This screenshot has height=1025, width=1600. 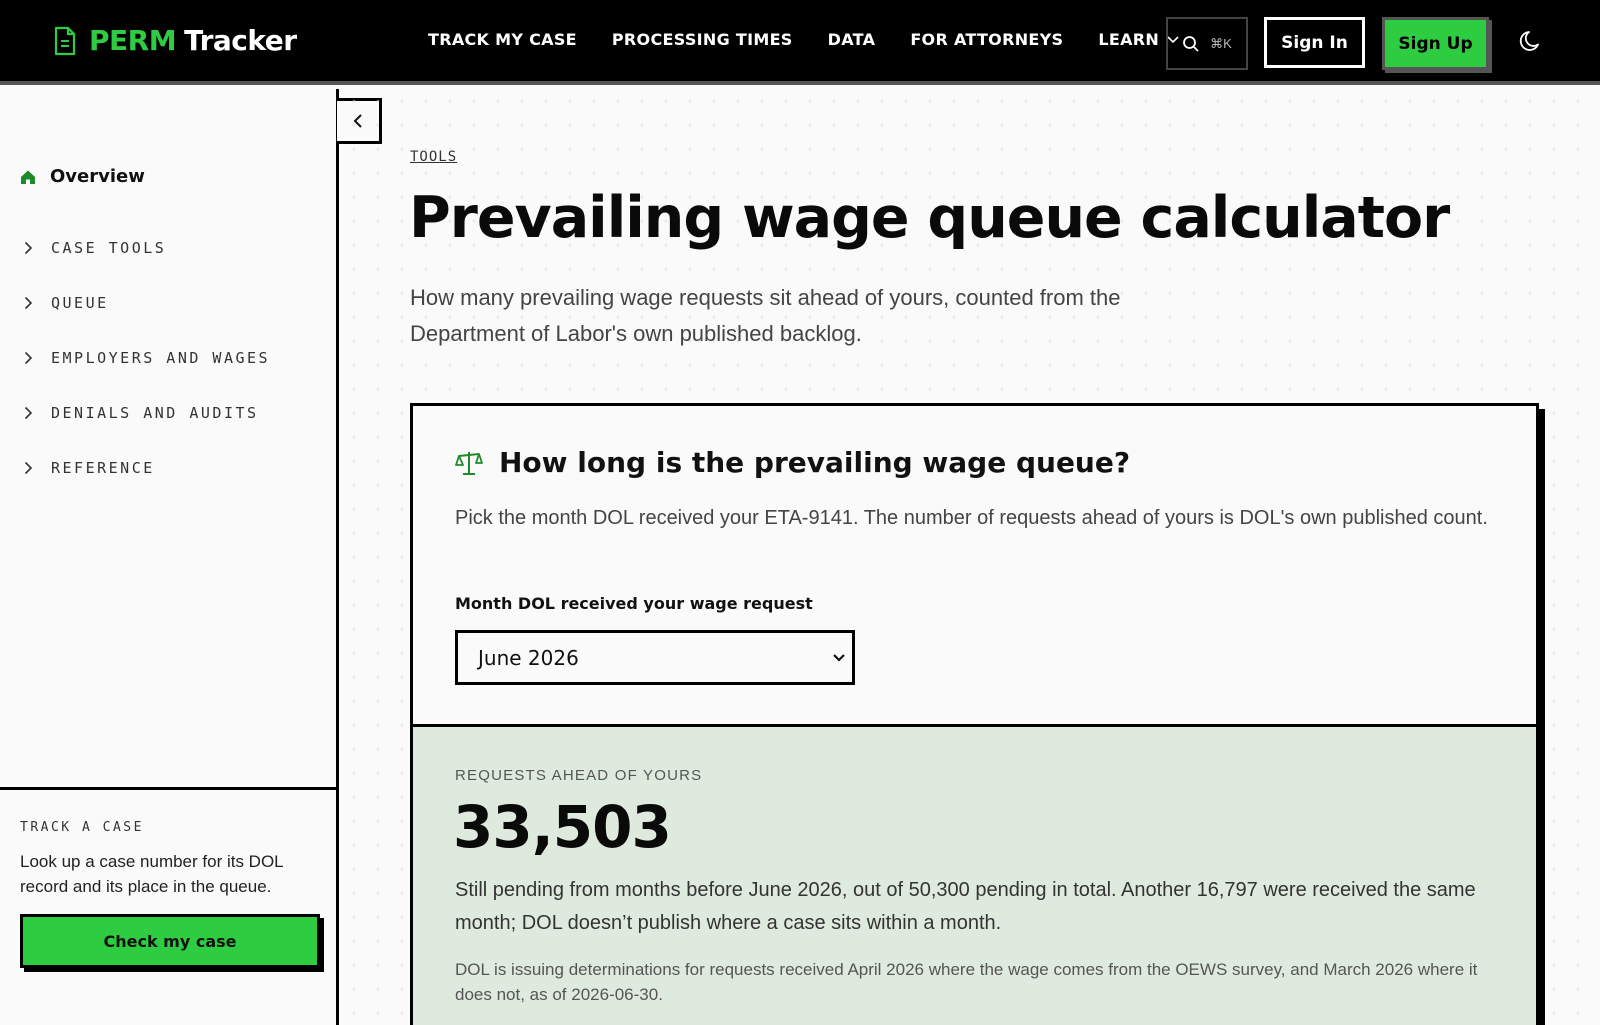 What do you see at coordinates (502, 39) in the screenshot?
I see `nav-track-my-case: TRACK MY CASE` at bounding box center [502, 39].